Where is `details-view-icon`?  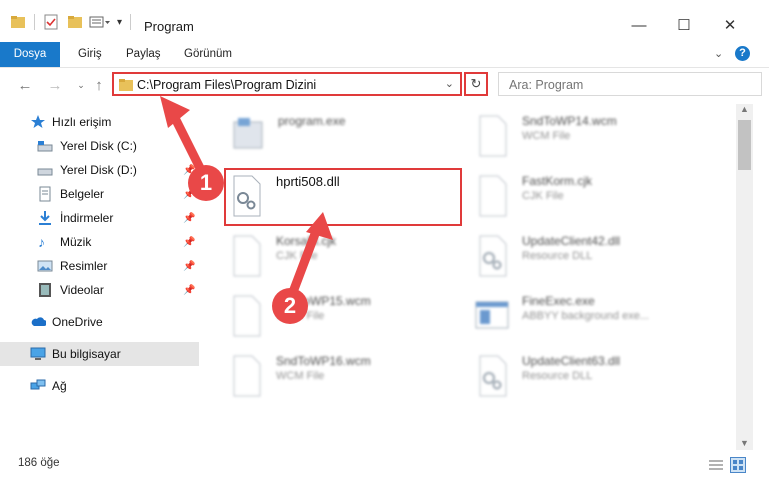 details-view-icon is located at coordinates (716, 465).